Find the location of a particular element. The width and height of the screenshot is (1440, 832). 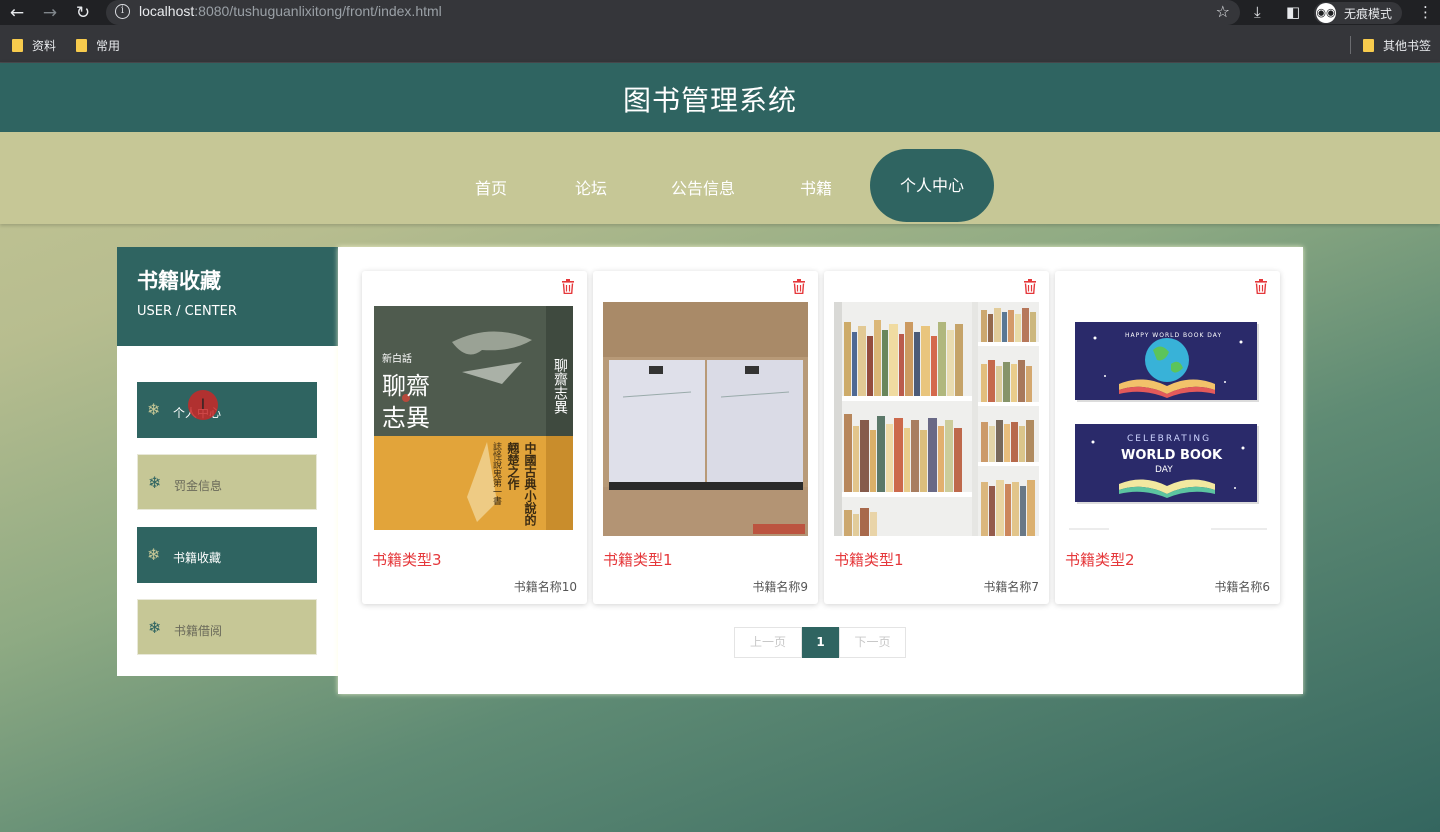

cursor-indicator: I is located at coordinates (203, 405).